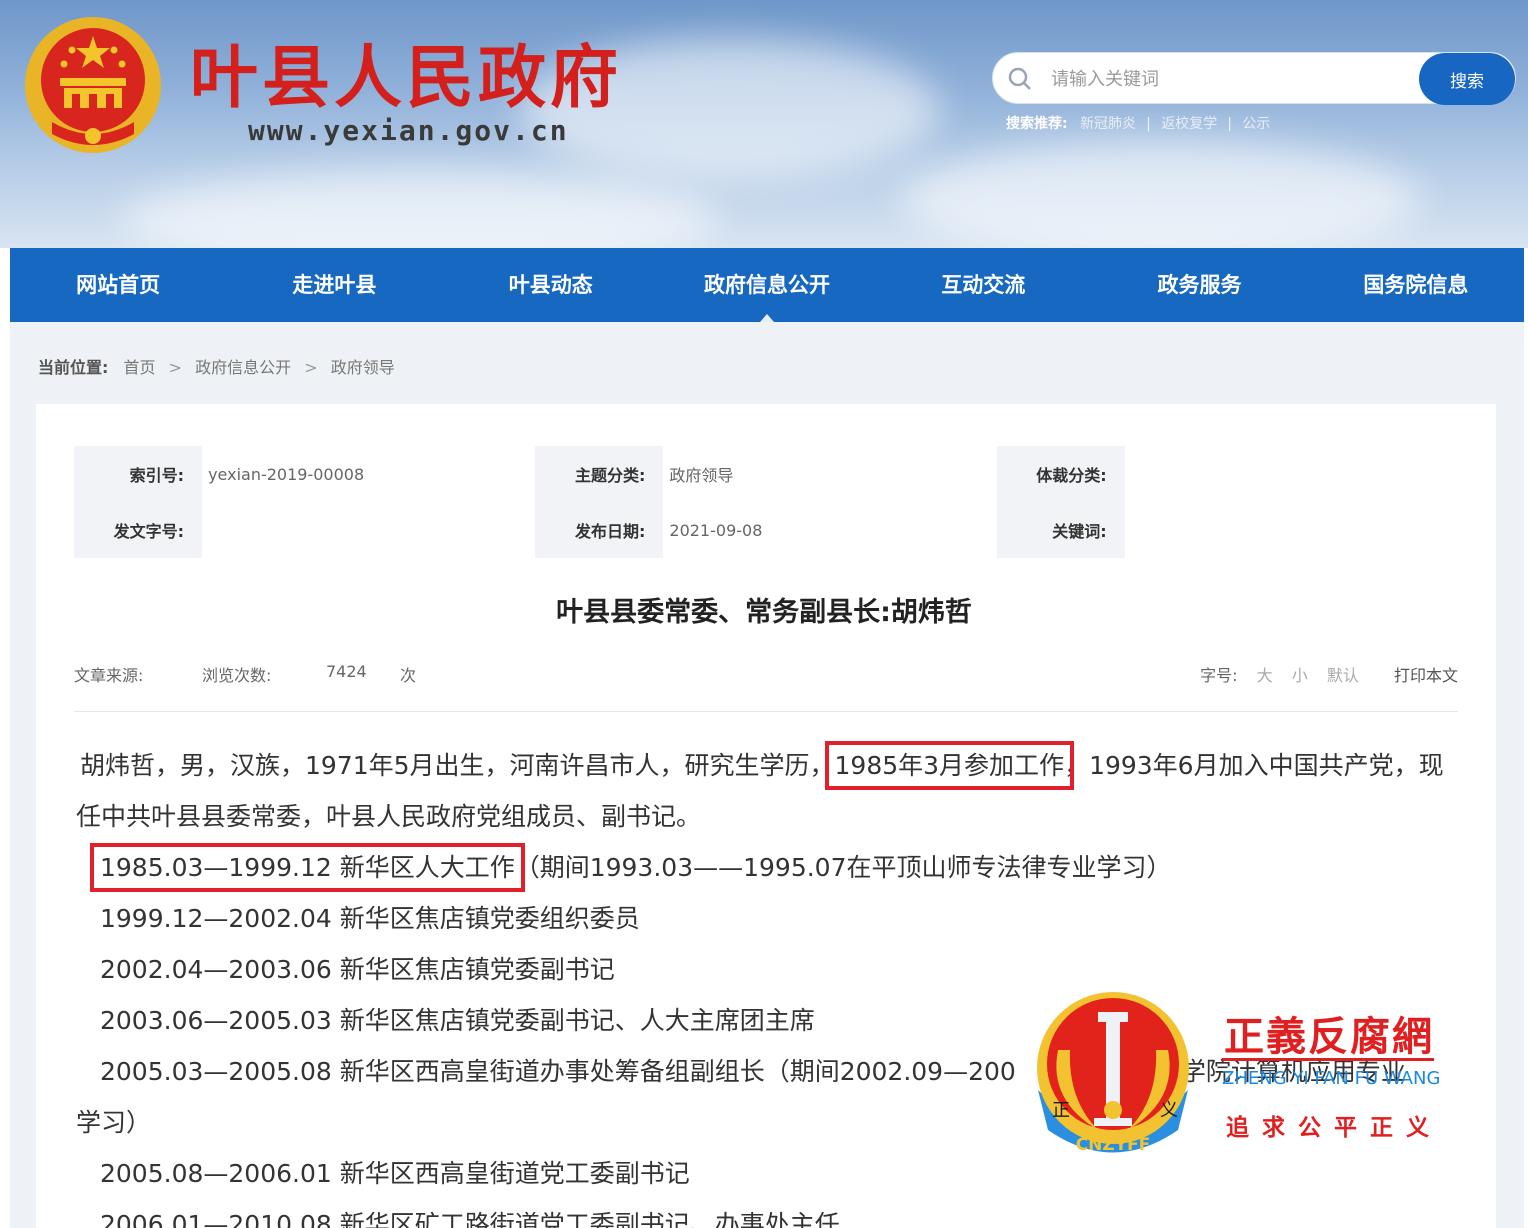  I want to click on meta-genre-value, so click(1291, 474).